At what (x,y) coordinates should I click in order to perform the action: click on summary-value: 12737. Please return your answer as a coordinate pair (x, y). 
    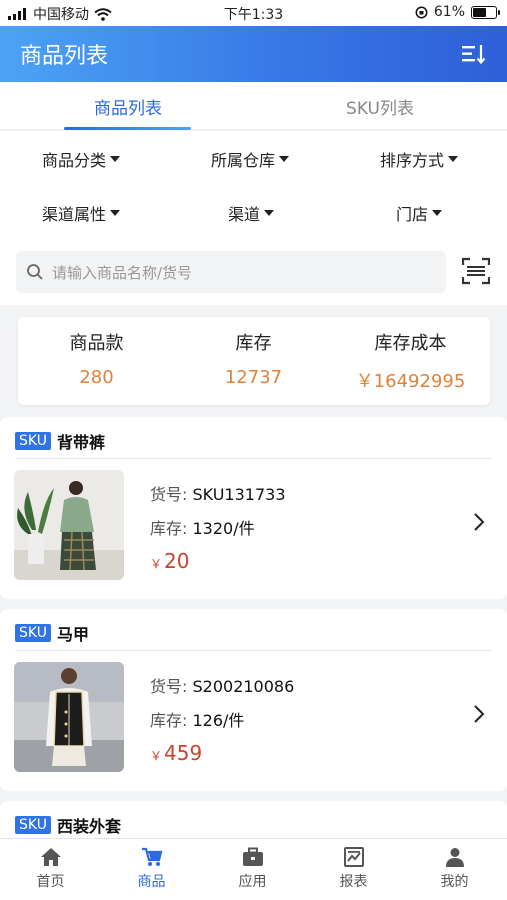
    Looking at the image, I should click on (253, 377).